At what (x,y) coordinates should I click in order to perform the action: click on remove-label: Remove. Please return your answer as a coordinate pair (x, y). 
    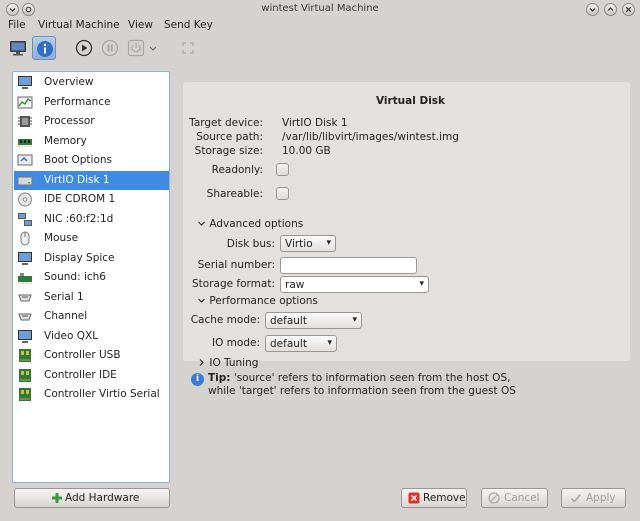
    Looking at the image, I should click on (444, 498).